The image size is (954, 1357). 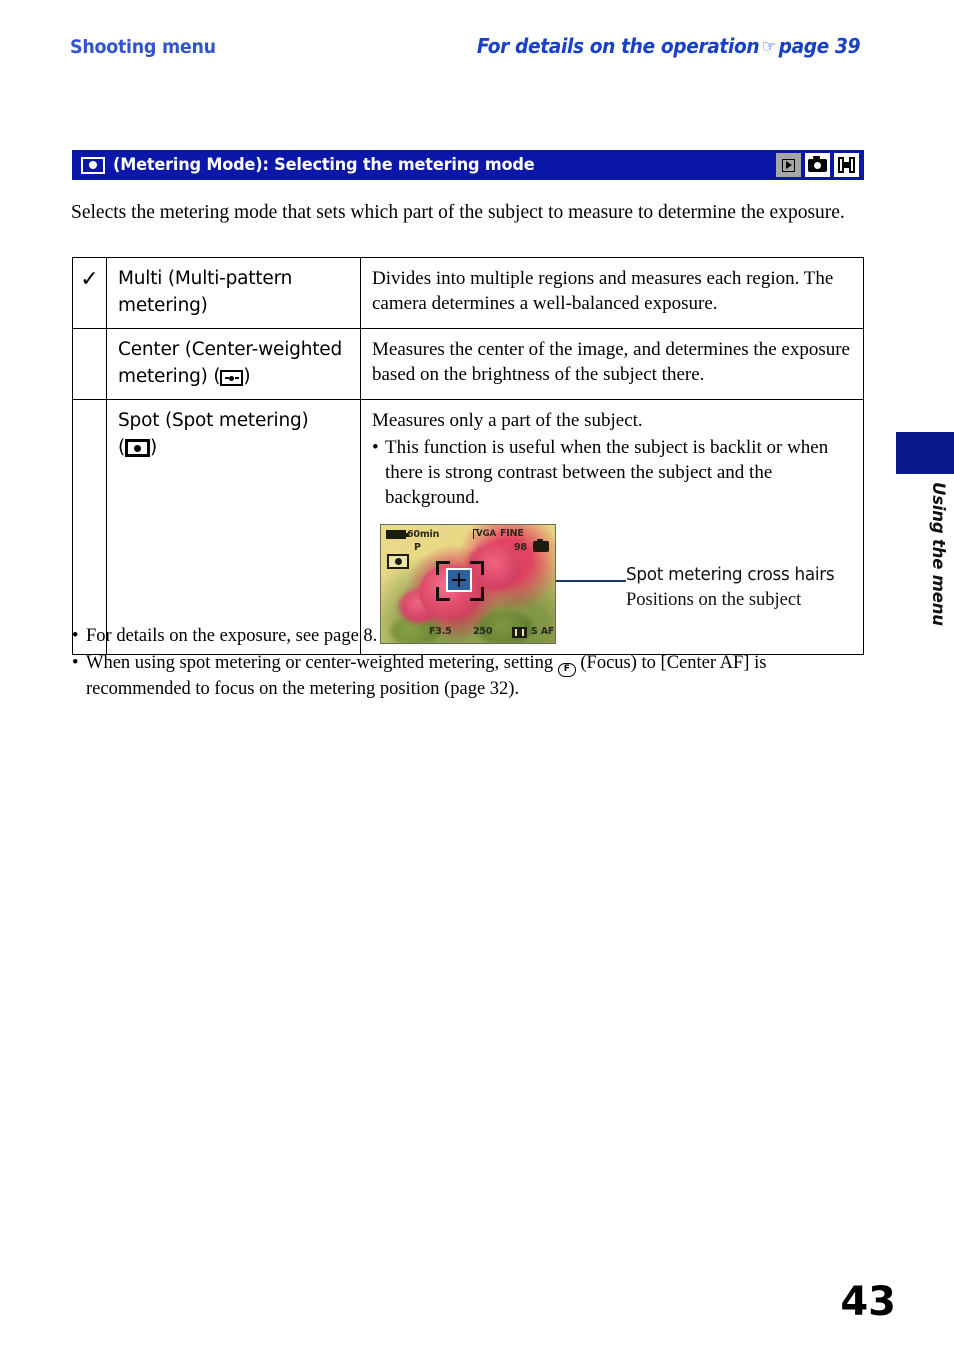 What do you see at coordinates (618, 46) in the screenshot?
I see `running-head-reference-text: For details on the operation` at bounding box center [618, 46].